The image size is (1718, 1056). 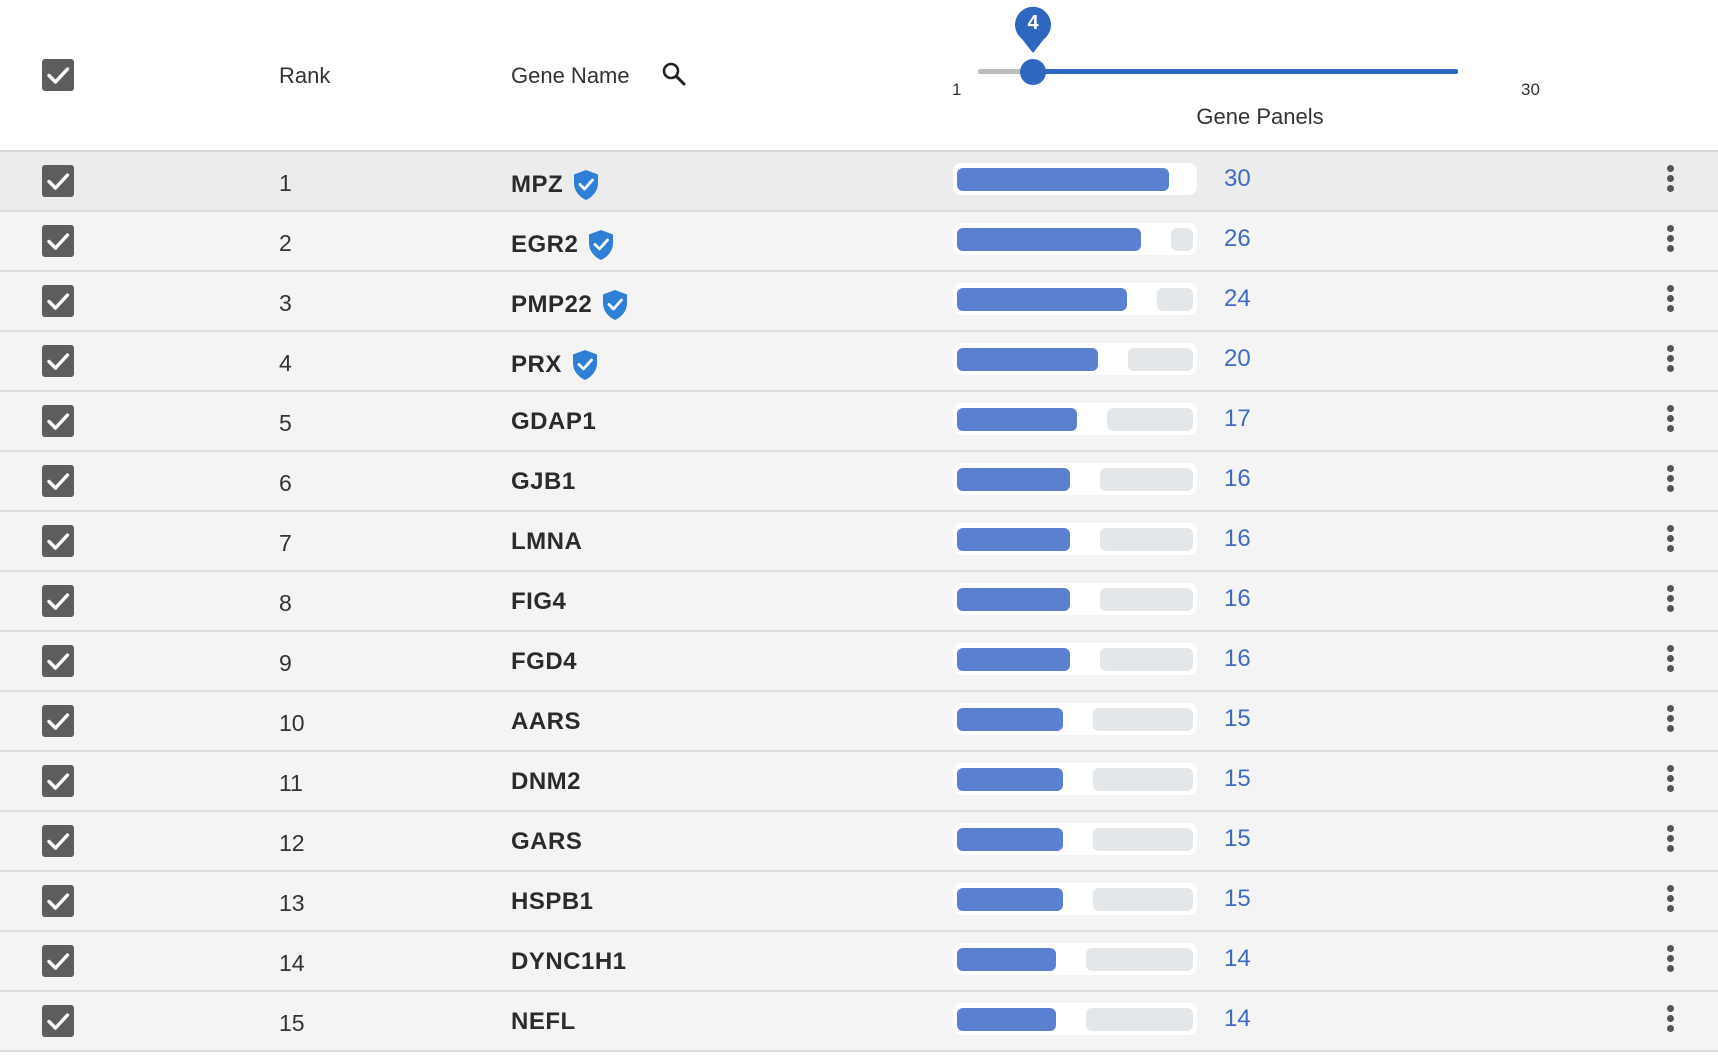 I want to click on table-row: 1 MPZ 30, so click(x=859, y=182).